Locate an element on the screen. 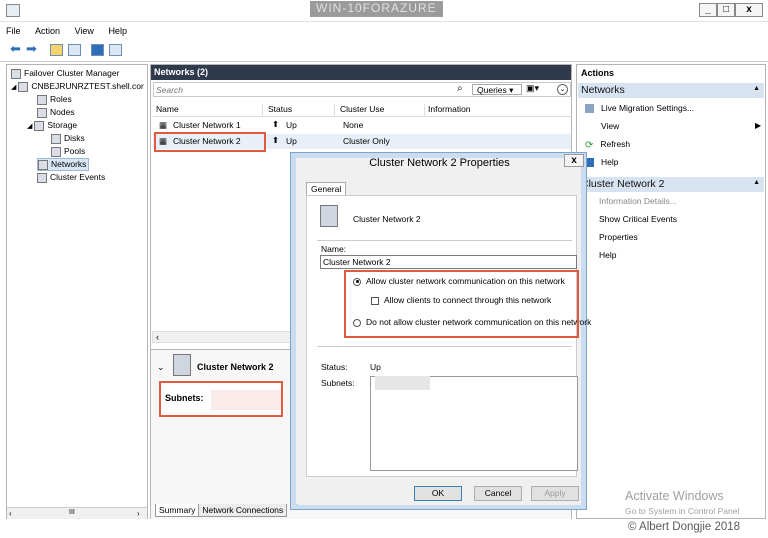 The width and height of the screenshot is (768, 538). detail-tabs: Summary Network Connections is located at coordinates (221, 511).